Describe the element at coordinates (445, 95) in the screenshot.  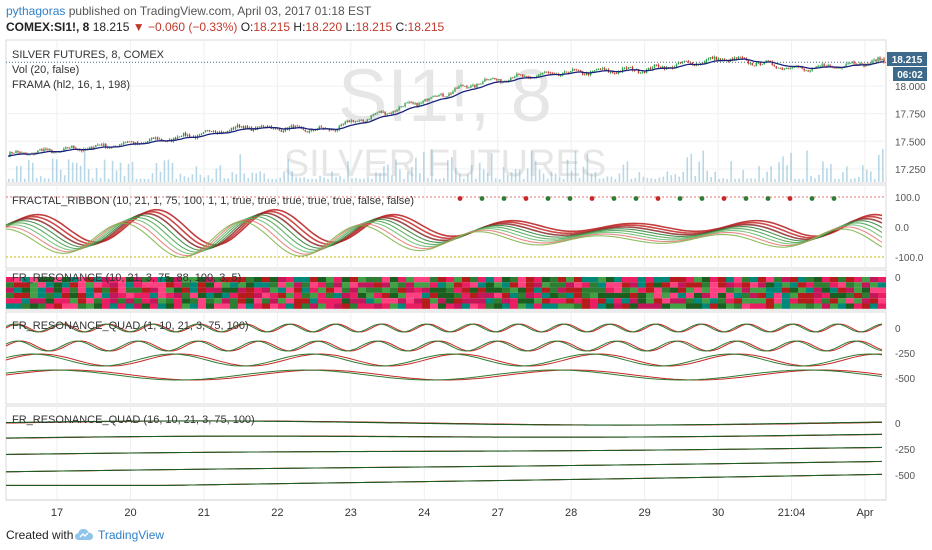
I see `watermark-symbol: SI1!, 8` at that location.